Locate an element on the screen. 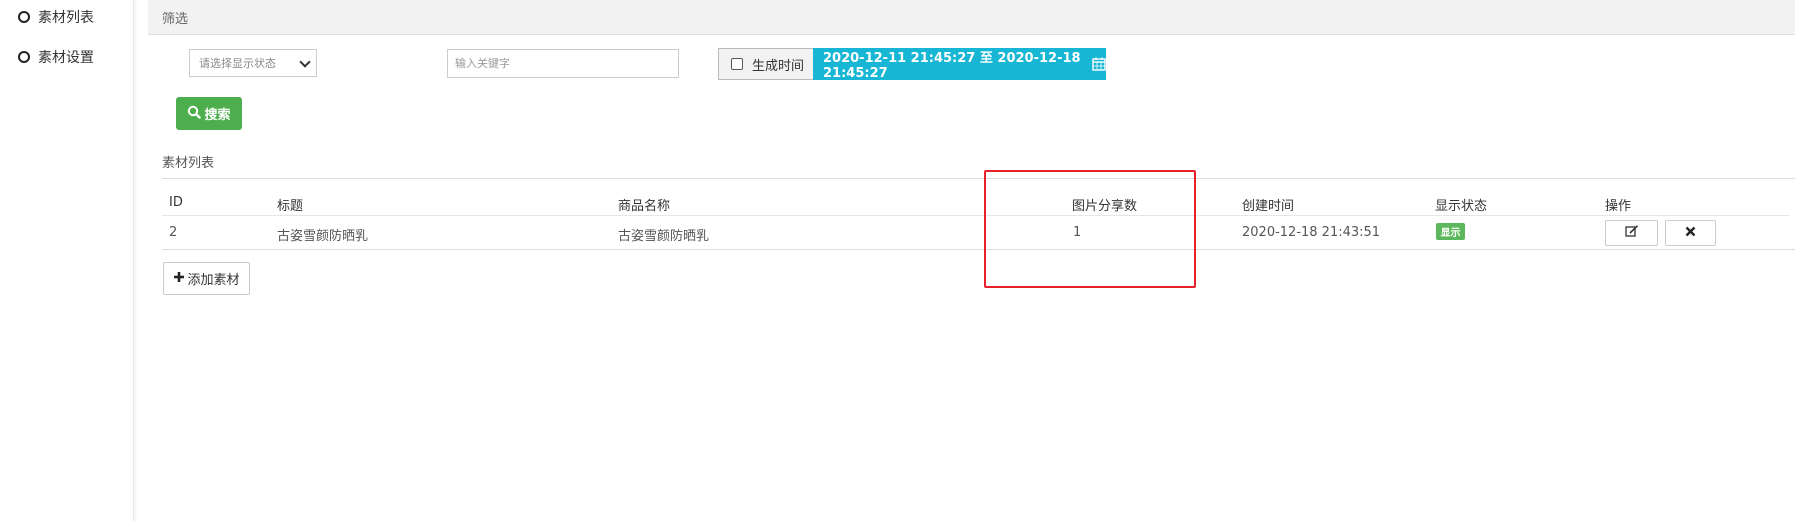 The height and width of the screenshot is (521, 1795). gen-time-checkbox is located at coordinates (737, 64).